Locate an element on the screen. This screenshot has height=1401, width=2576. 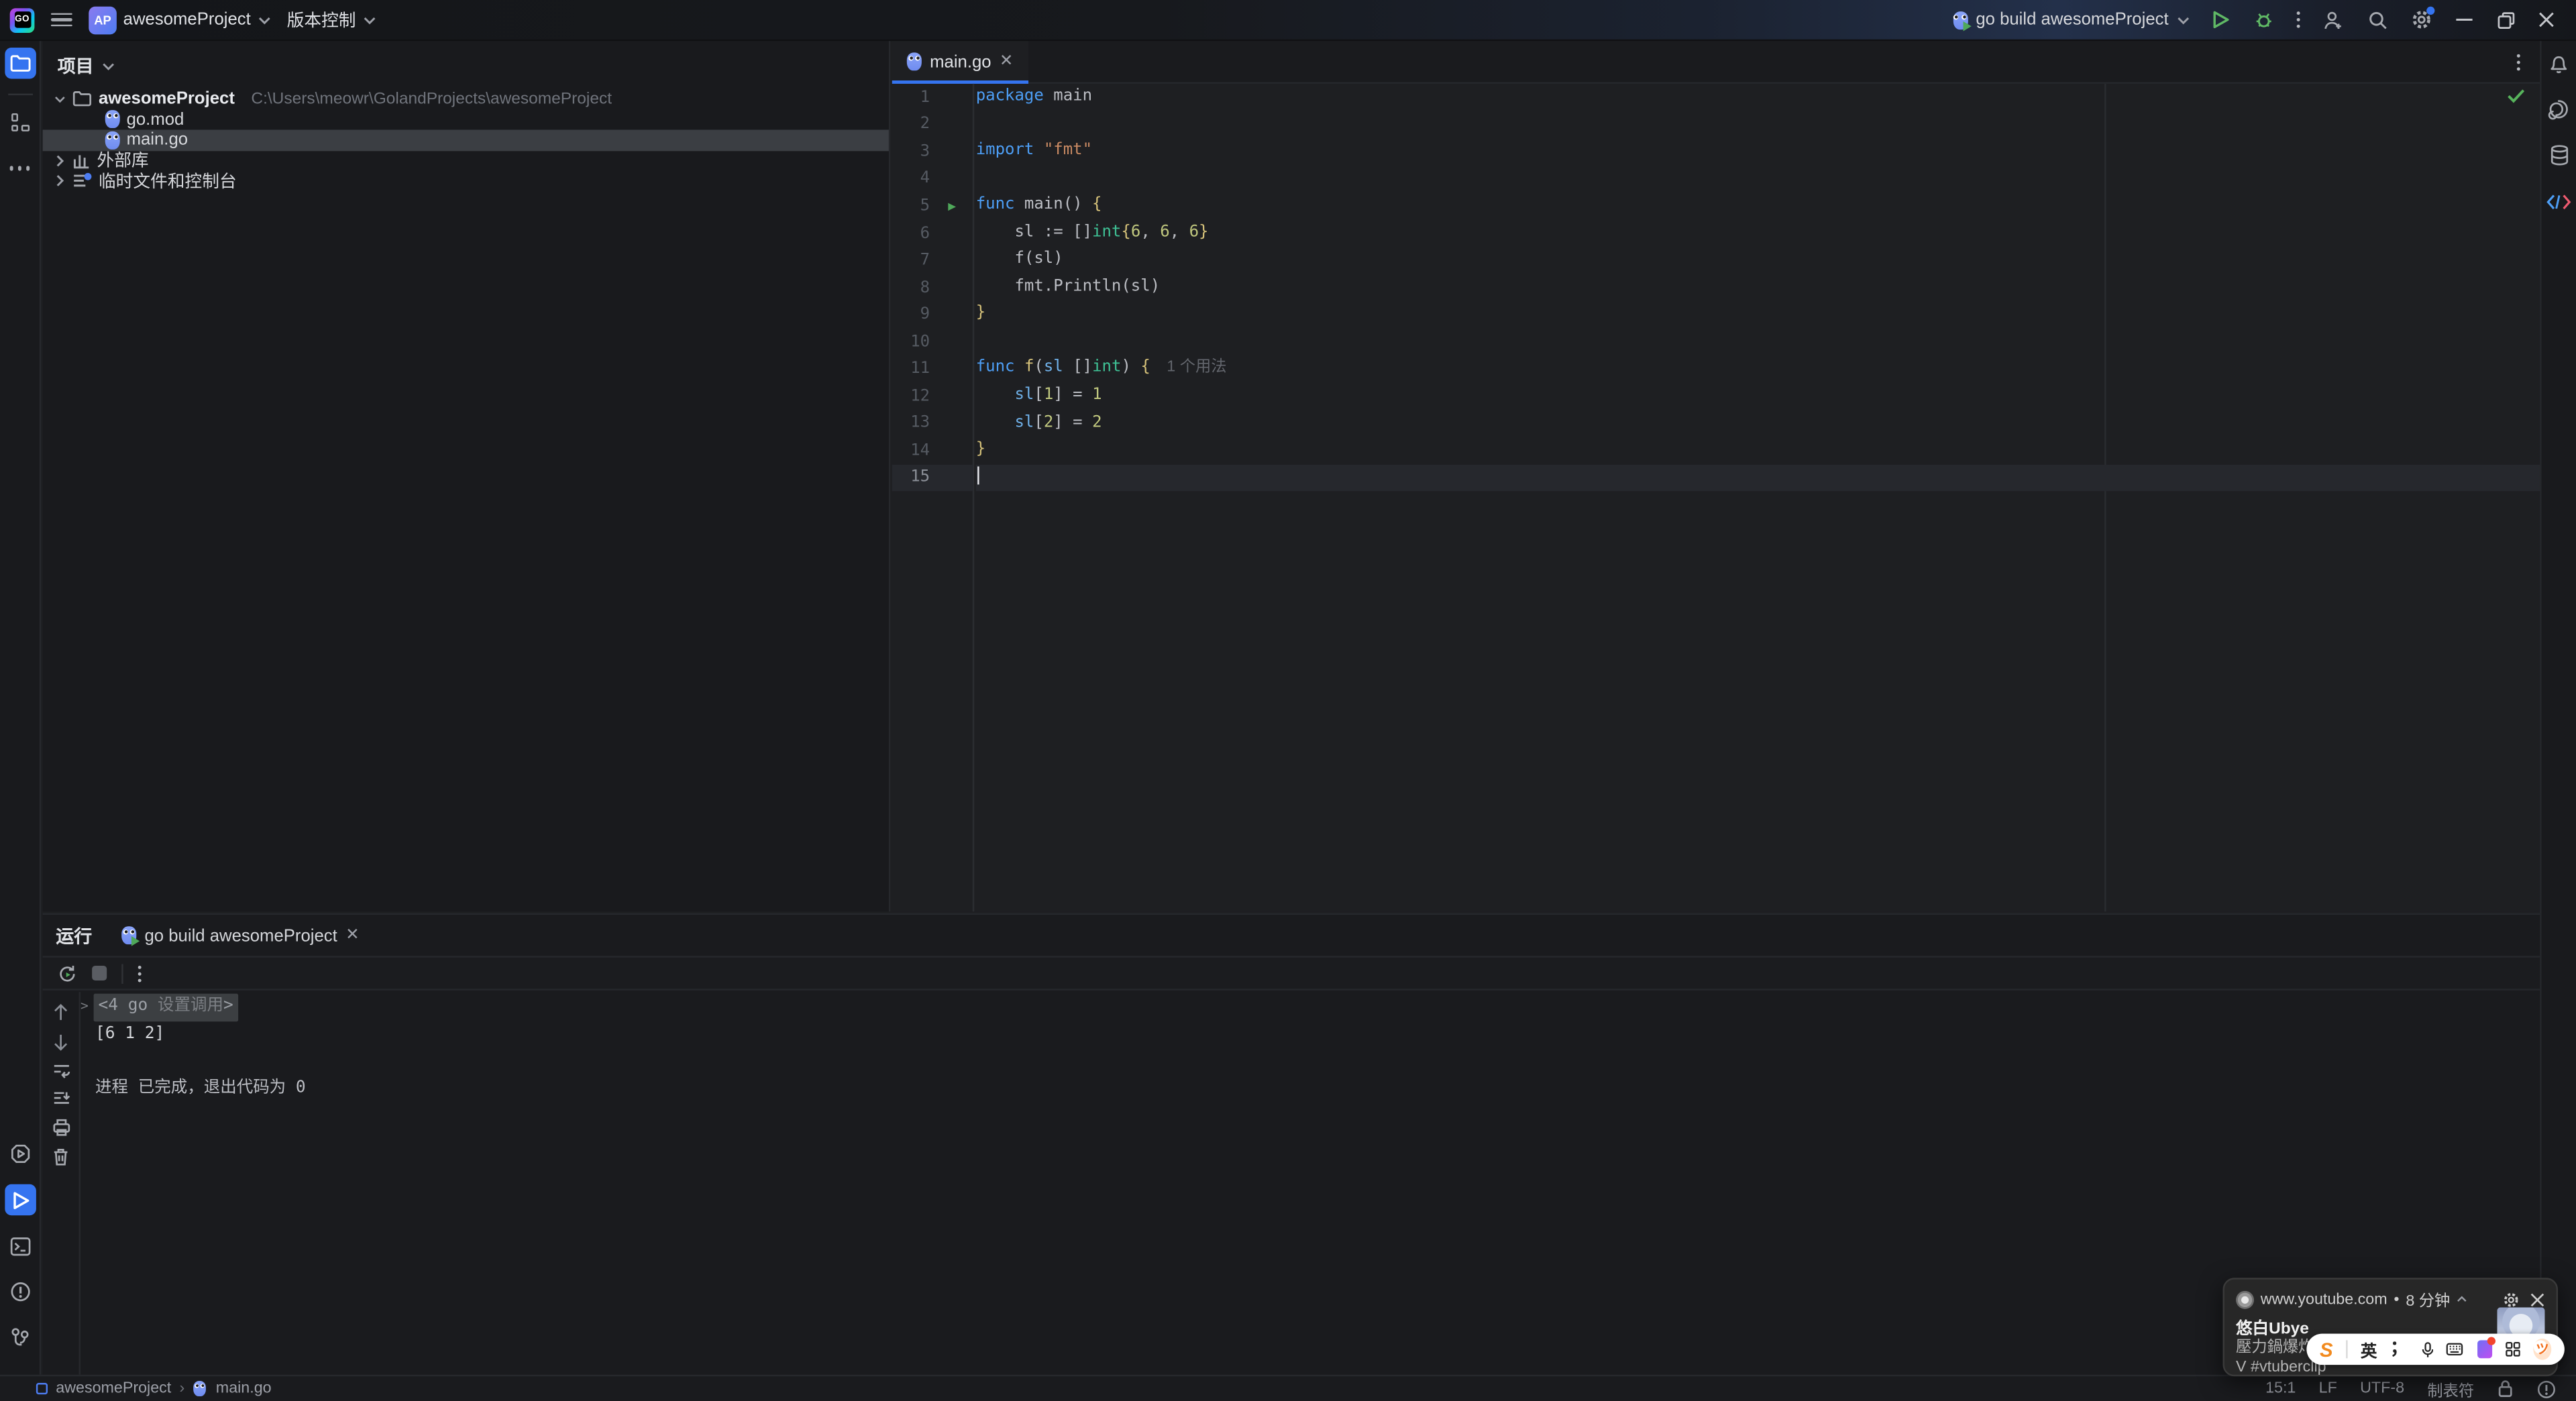
tool-run-button is located at coordinates (20, 1200).